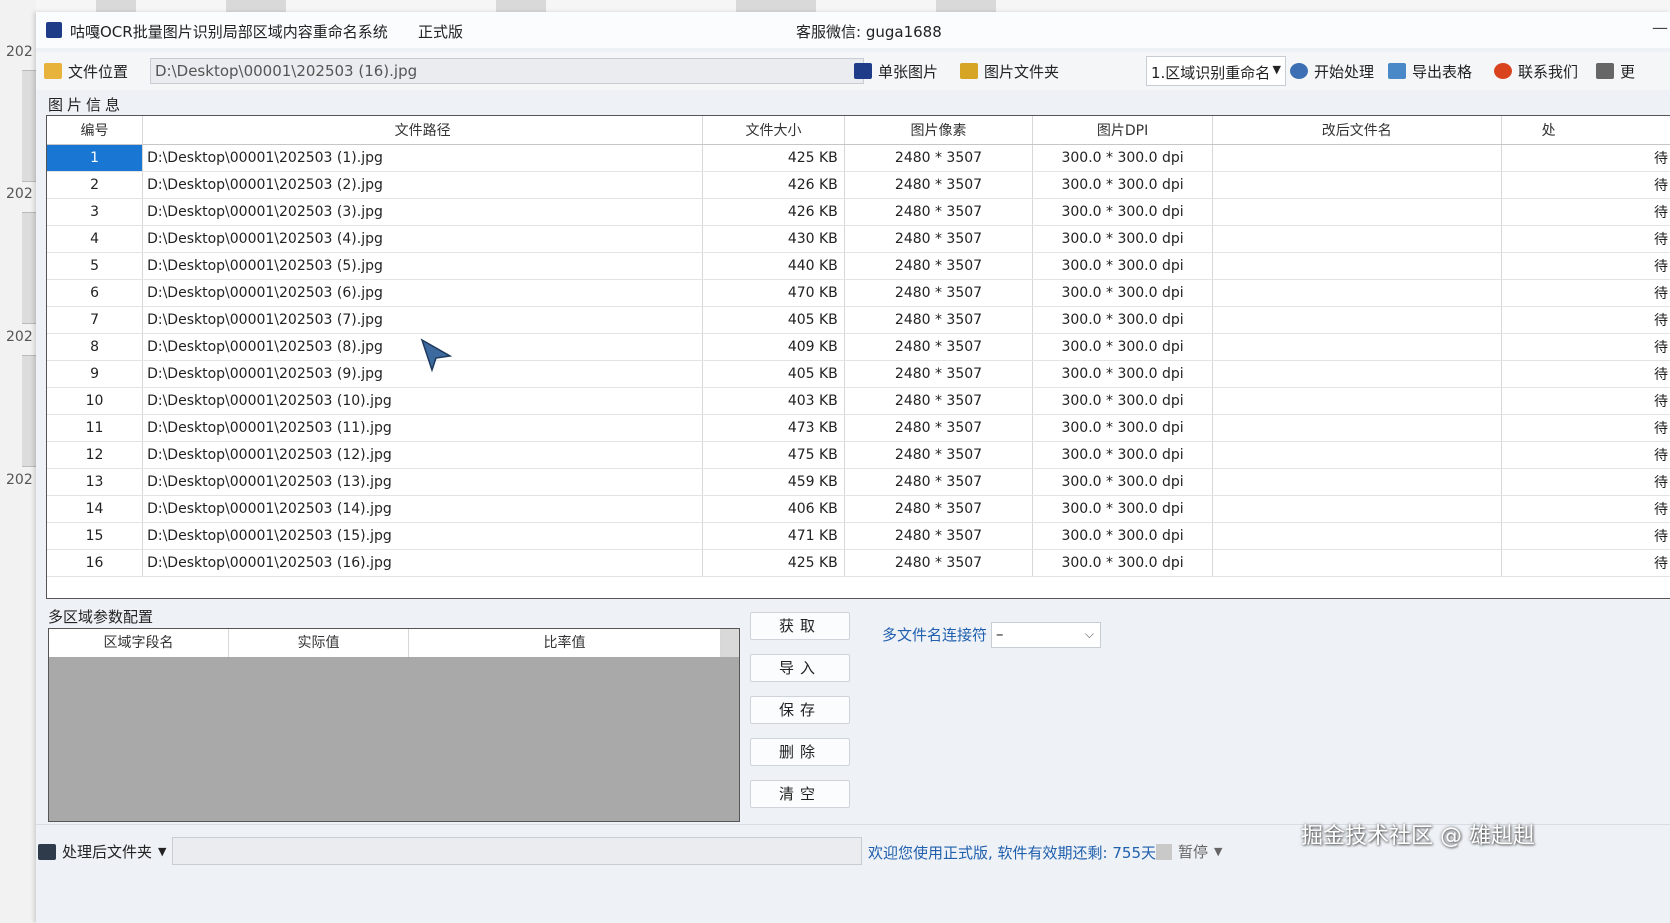 The height and width of the screenshot is (923, 1670). I want to click on row-file-size: 426 KB, so click(773, 185).